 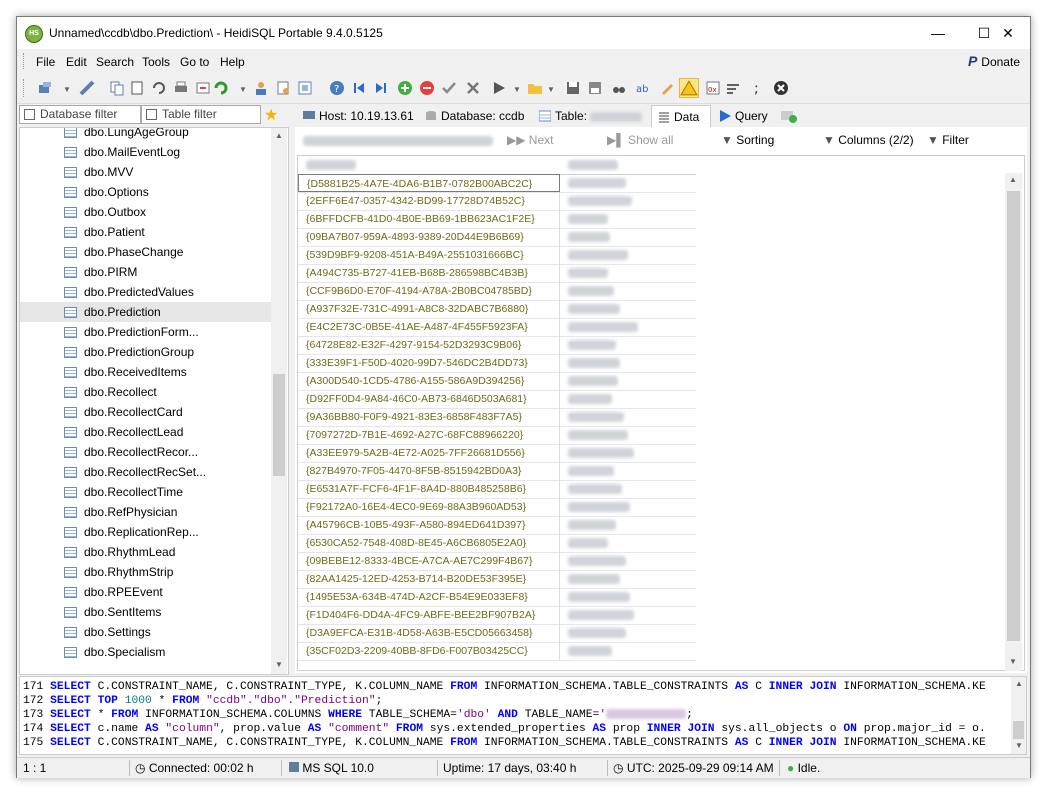 I want to click on tree-item: dbo.Specialism, so click(x=145, y=652).